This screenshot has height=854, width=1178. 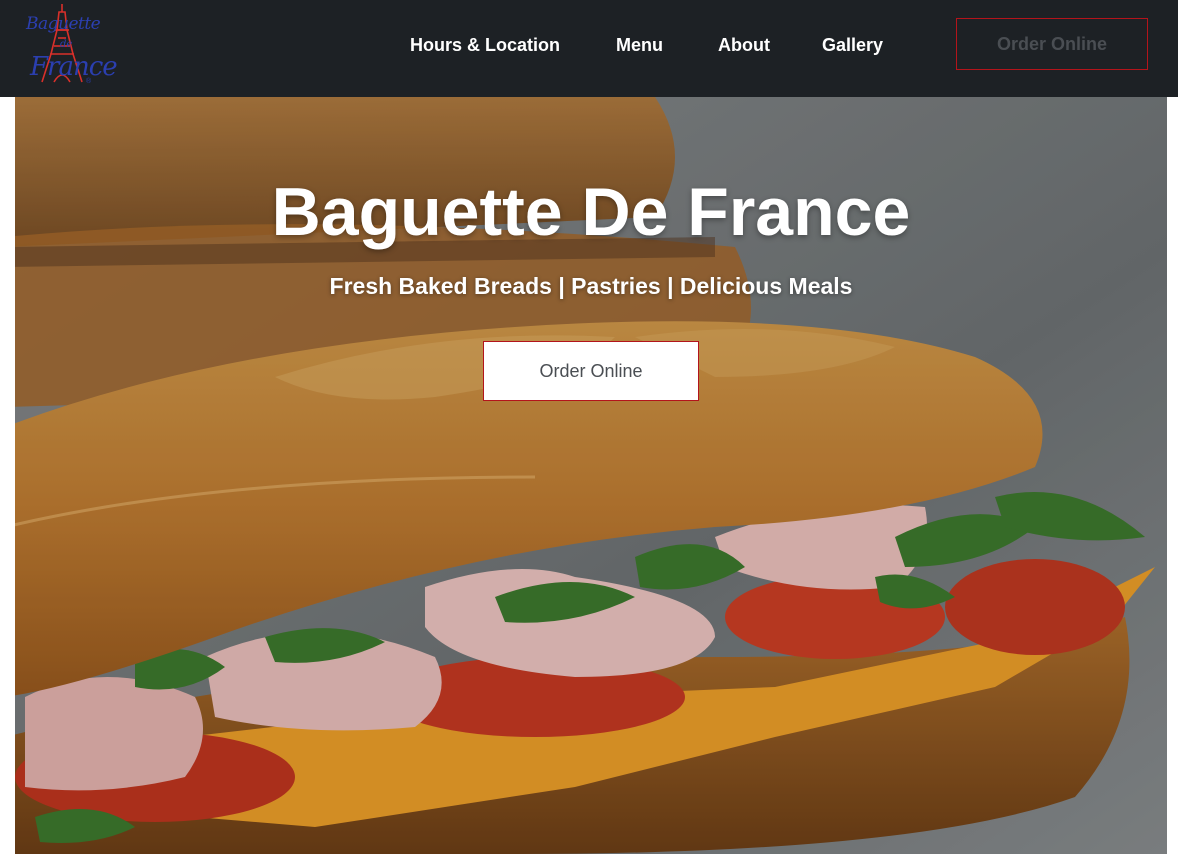 I want to click on main-nav: Hours & Location Menu About Gallery, so click(x=450, y=48).